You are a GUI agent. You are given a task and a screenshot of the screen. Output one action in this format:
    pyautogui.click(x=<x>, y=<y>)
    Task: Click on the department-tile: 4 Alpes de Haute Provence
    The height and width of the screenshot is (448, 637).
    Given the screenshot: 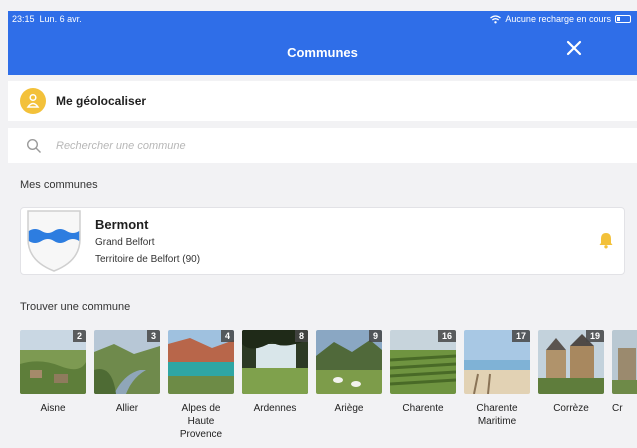 What is the action you would take?
    pyautogui.click(x=201, y=385)
    